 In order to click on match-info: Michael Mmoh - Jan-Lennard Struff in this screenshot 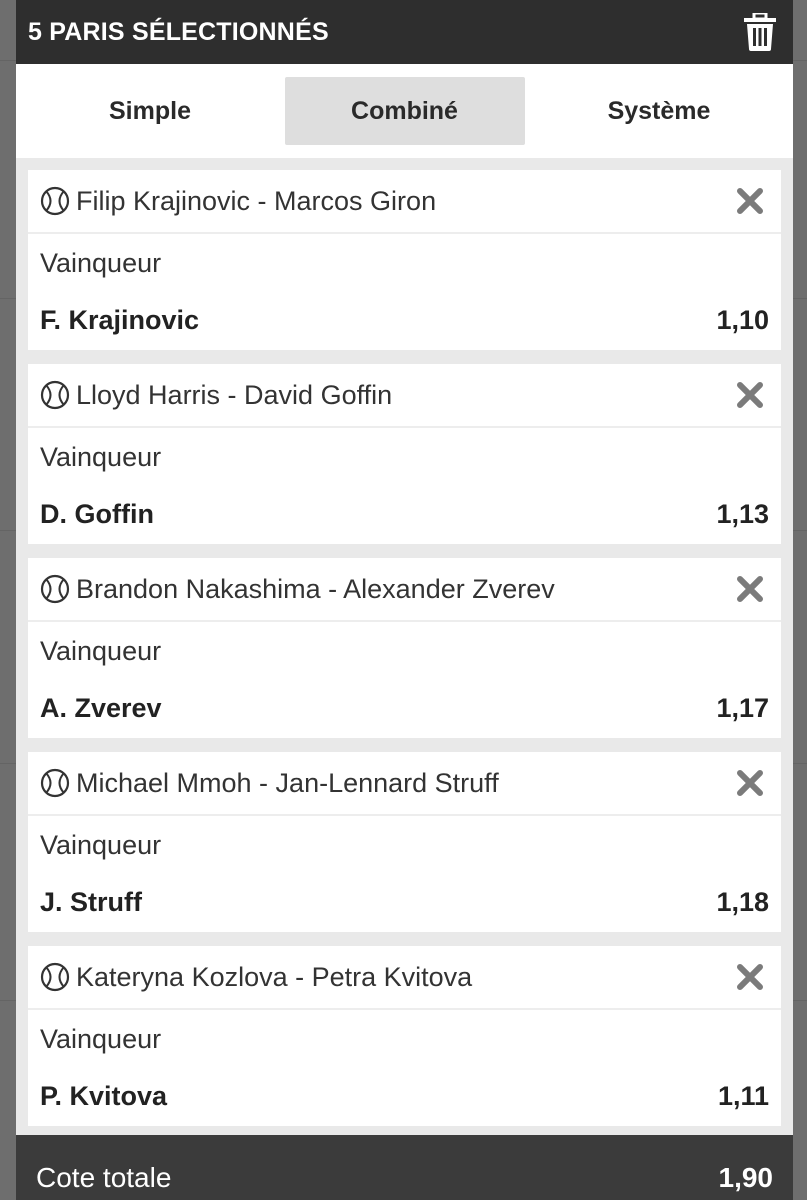, I will do `click(269, 783)`.